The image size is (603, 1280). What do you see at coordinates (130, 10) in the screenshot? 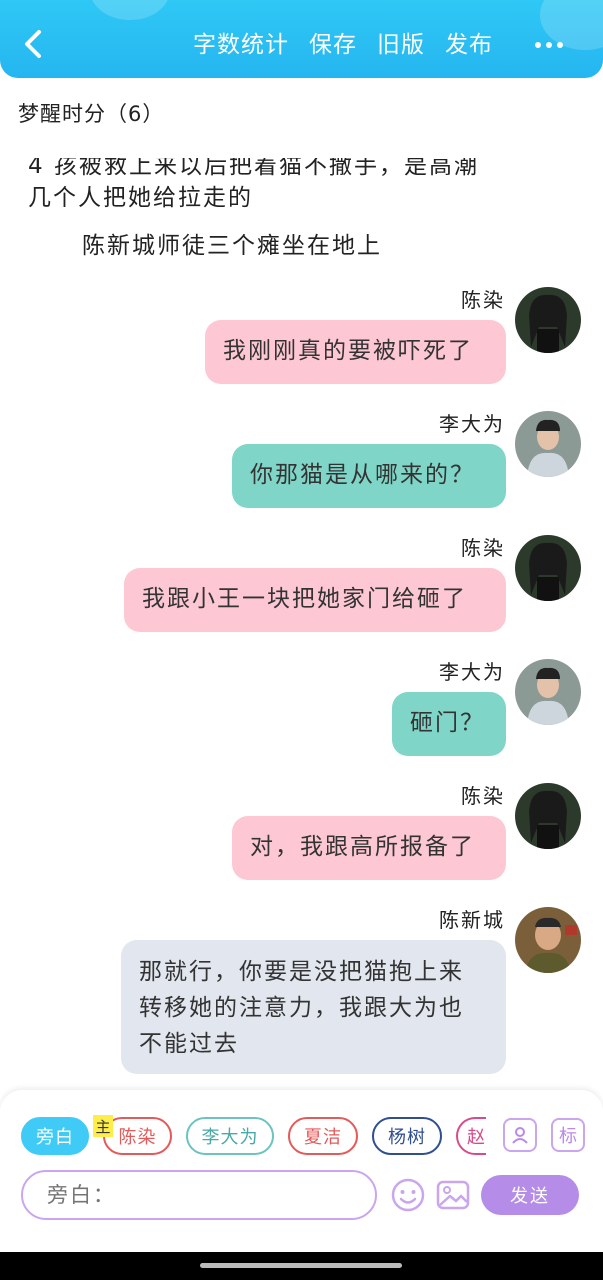
I see `header-decoration` at bounding box center [130, 10].